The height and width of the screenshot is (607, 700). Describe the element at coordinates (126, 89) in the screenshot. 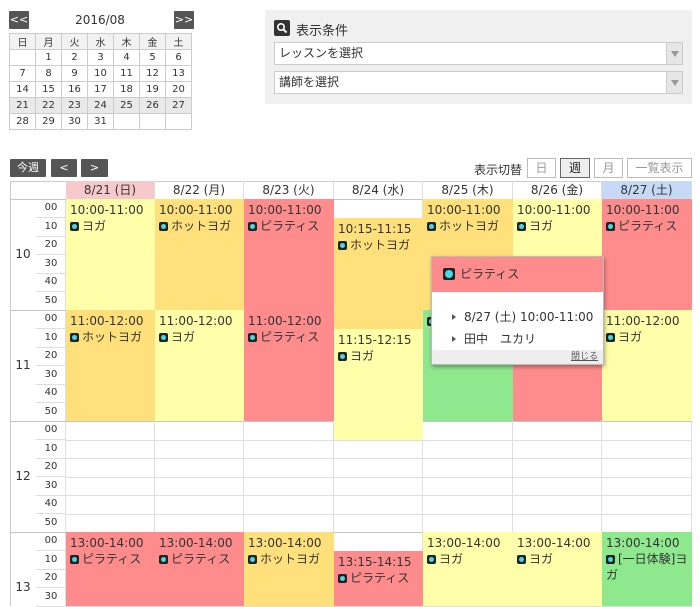

I see `mini-cal-day: 18` at that location.